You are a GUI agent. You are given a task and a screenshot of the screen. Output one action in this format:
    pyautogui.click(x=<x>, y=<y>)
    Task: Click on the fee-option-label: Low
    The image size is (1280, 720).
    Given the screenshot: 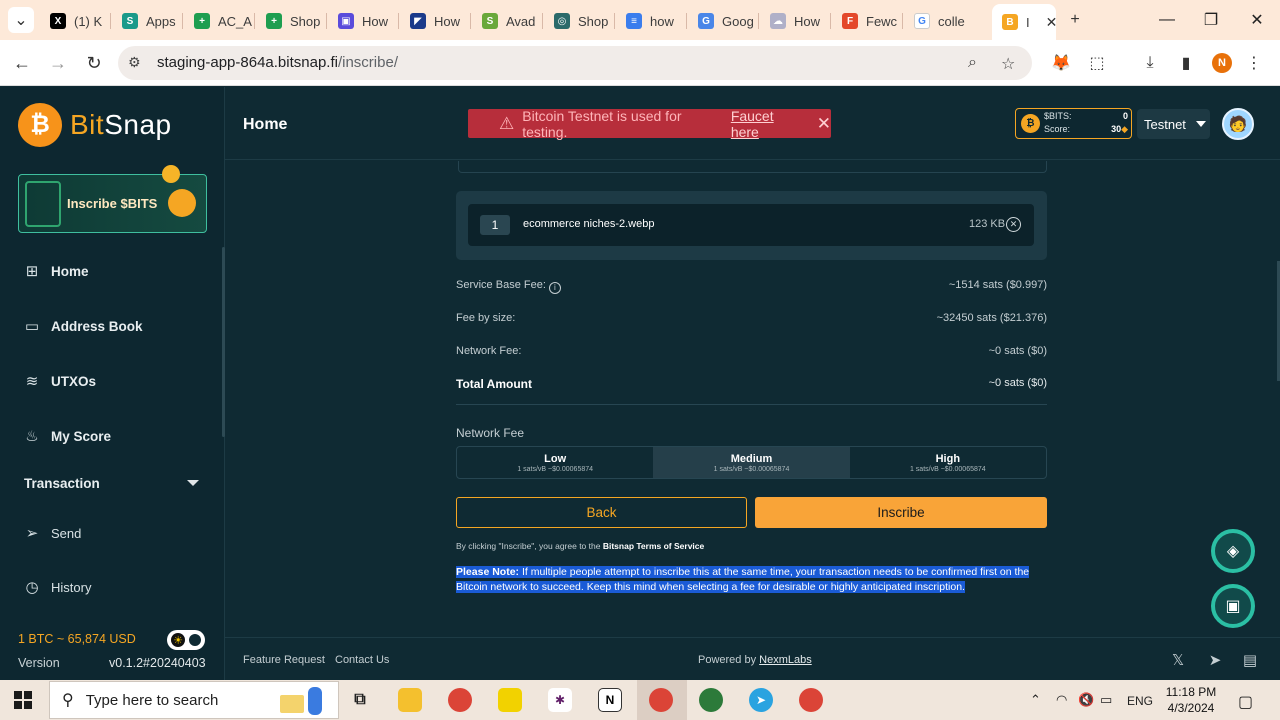 What is the action you would take?
    pyautogui.click(x=555, y=458)
    